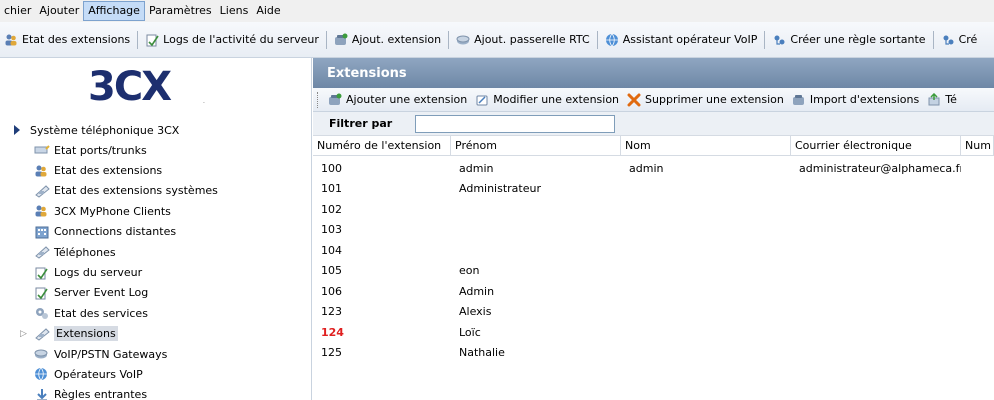 The width and height of the screenshot is (994, 400). I want to click on toolbar-button-label: Ajout. extension, so click(396, 39).